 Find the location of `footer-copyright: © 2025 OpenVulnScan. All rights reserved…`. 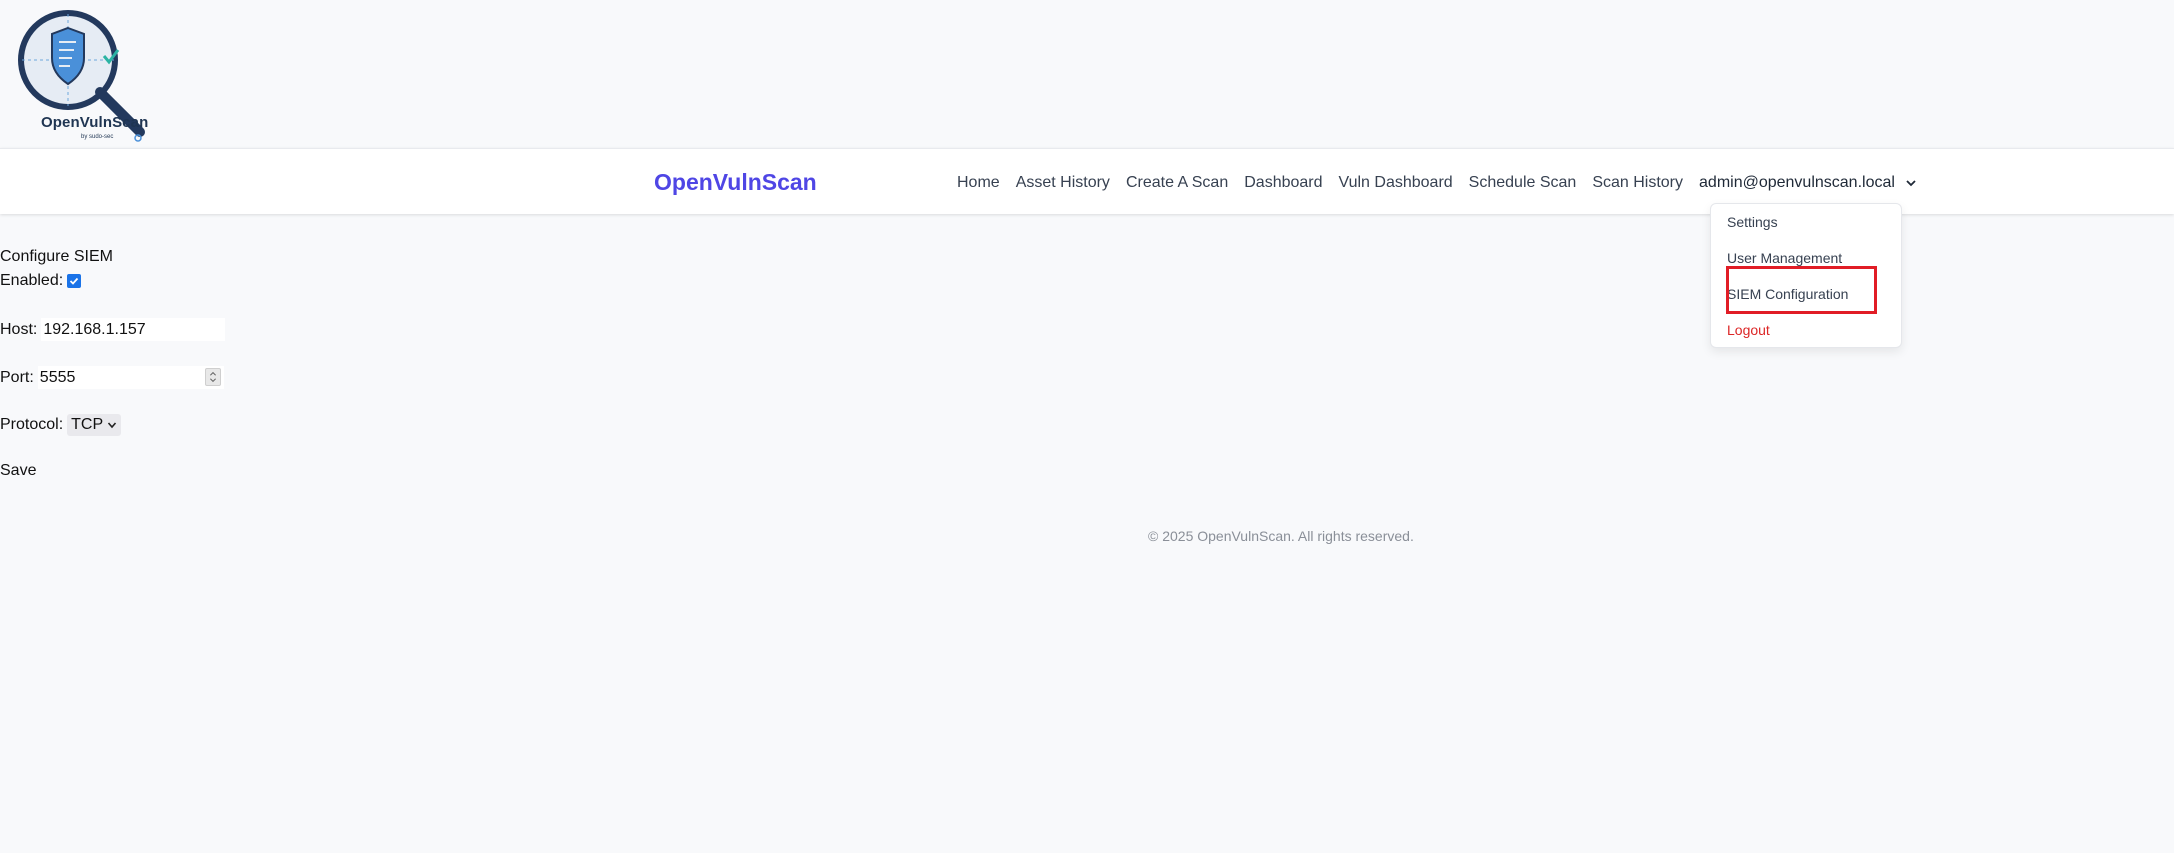

footer-copyright: © 2025 OpenVulnScan. All rights reserved… is located at coordinates (1281, 536).